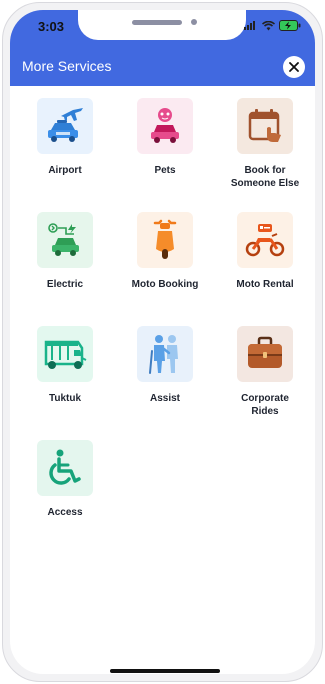 The height and width of the screenshot is (684, 325). I want to click on service-label: Electric, so click(65, 284).